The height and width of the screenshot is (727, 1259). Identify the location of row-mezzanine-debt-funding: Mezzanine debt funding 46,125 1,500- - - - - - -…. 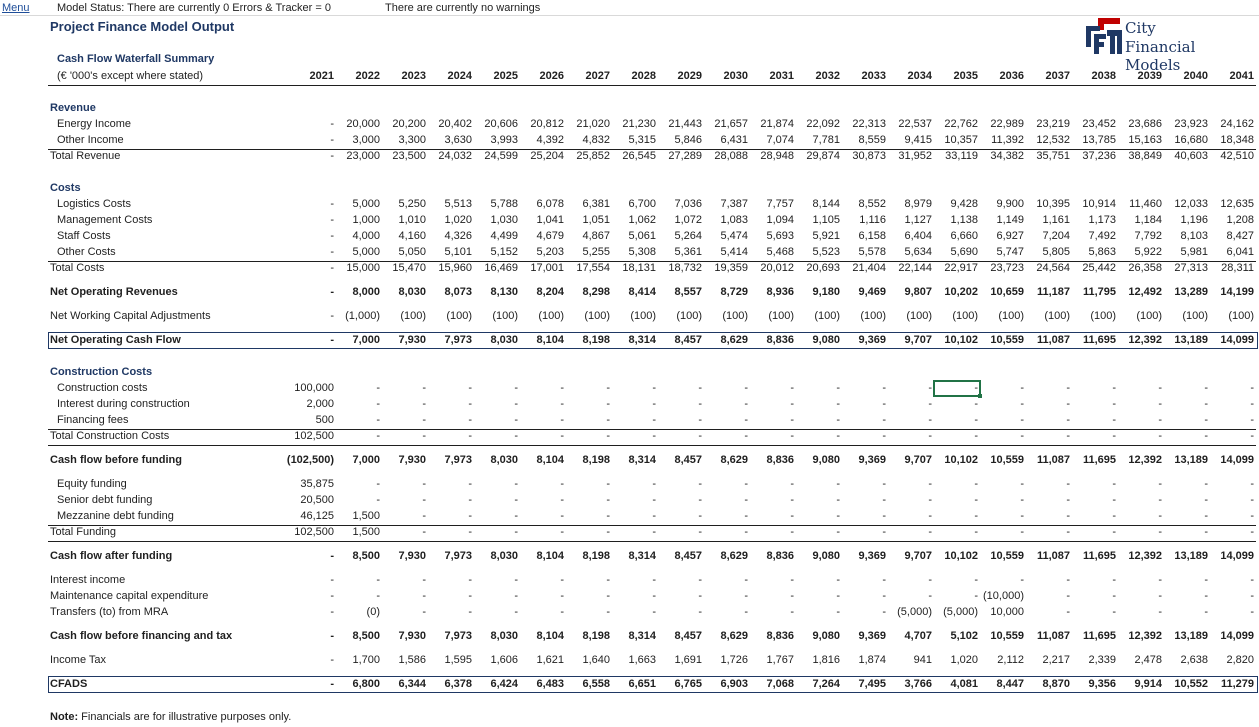
(629, 517).